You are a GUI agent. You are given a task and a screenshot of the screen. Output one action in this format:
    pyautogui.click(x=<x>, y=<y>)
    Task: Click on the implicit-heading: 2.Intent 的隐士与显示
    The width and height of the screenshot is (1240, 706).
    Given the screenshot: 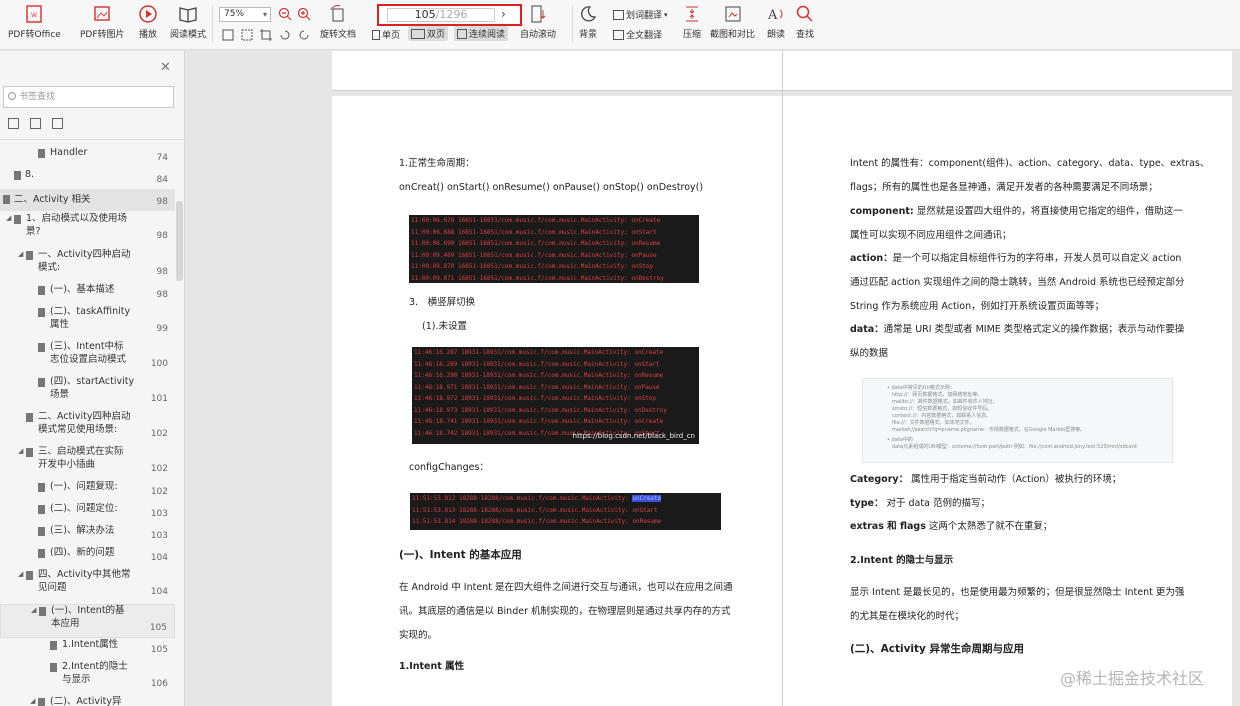 What is the action you would take?
    pyautogui.click(x=902, y=560)
    